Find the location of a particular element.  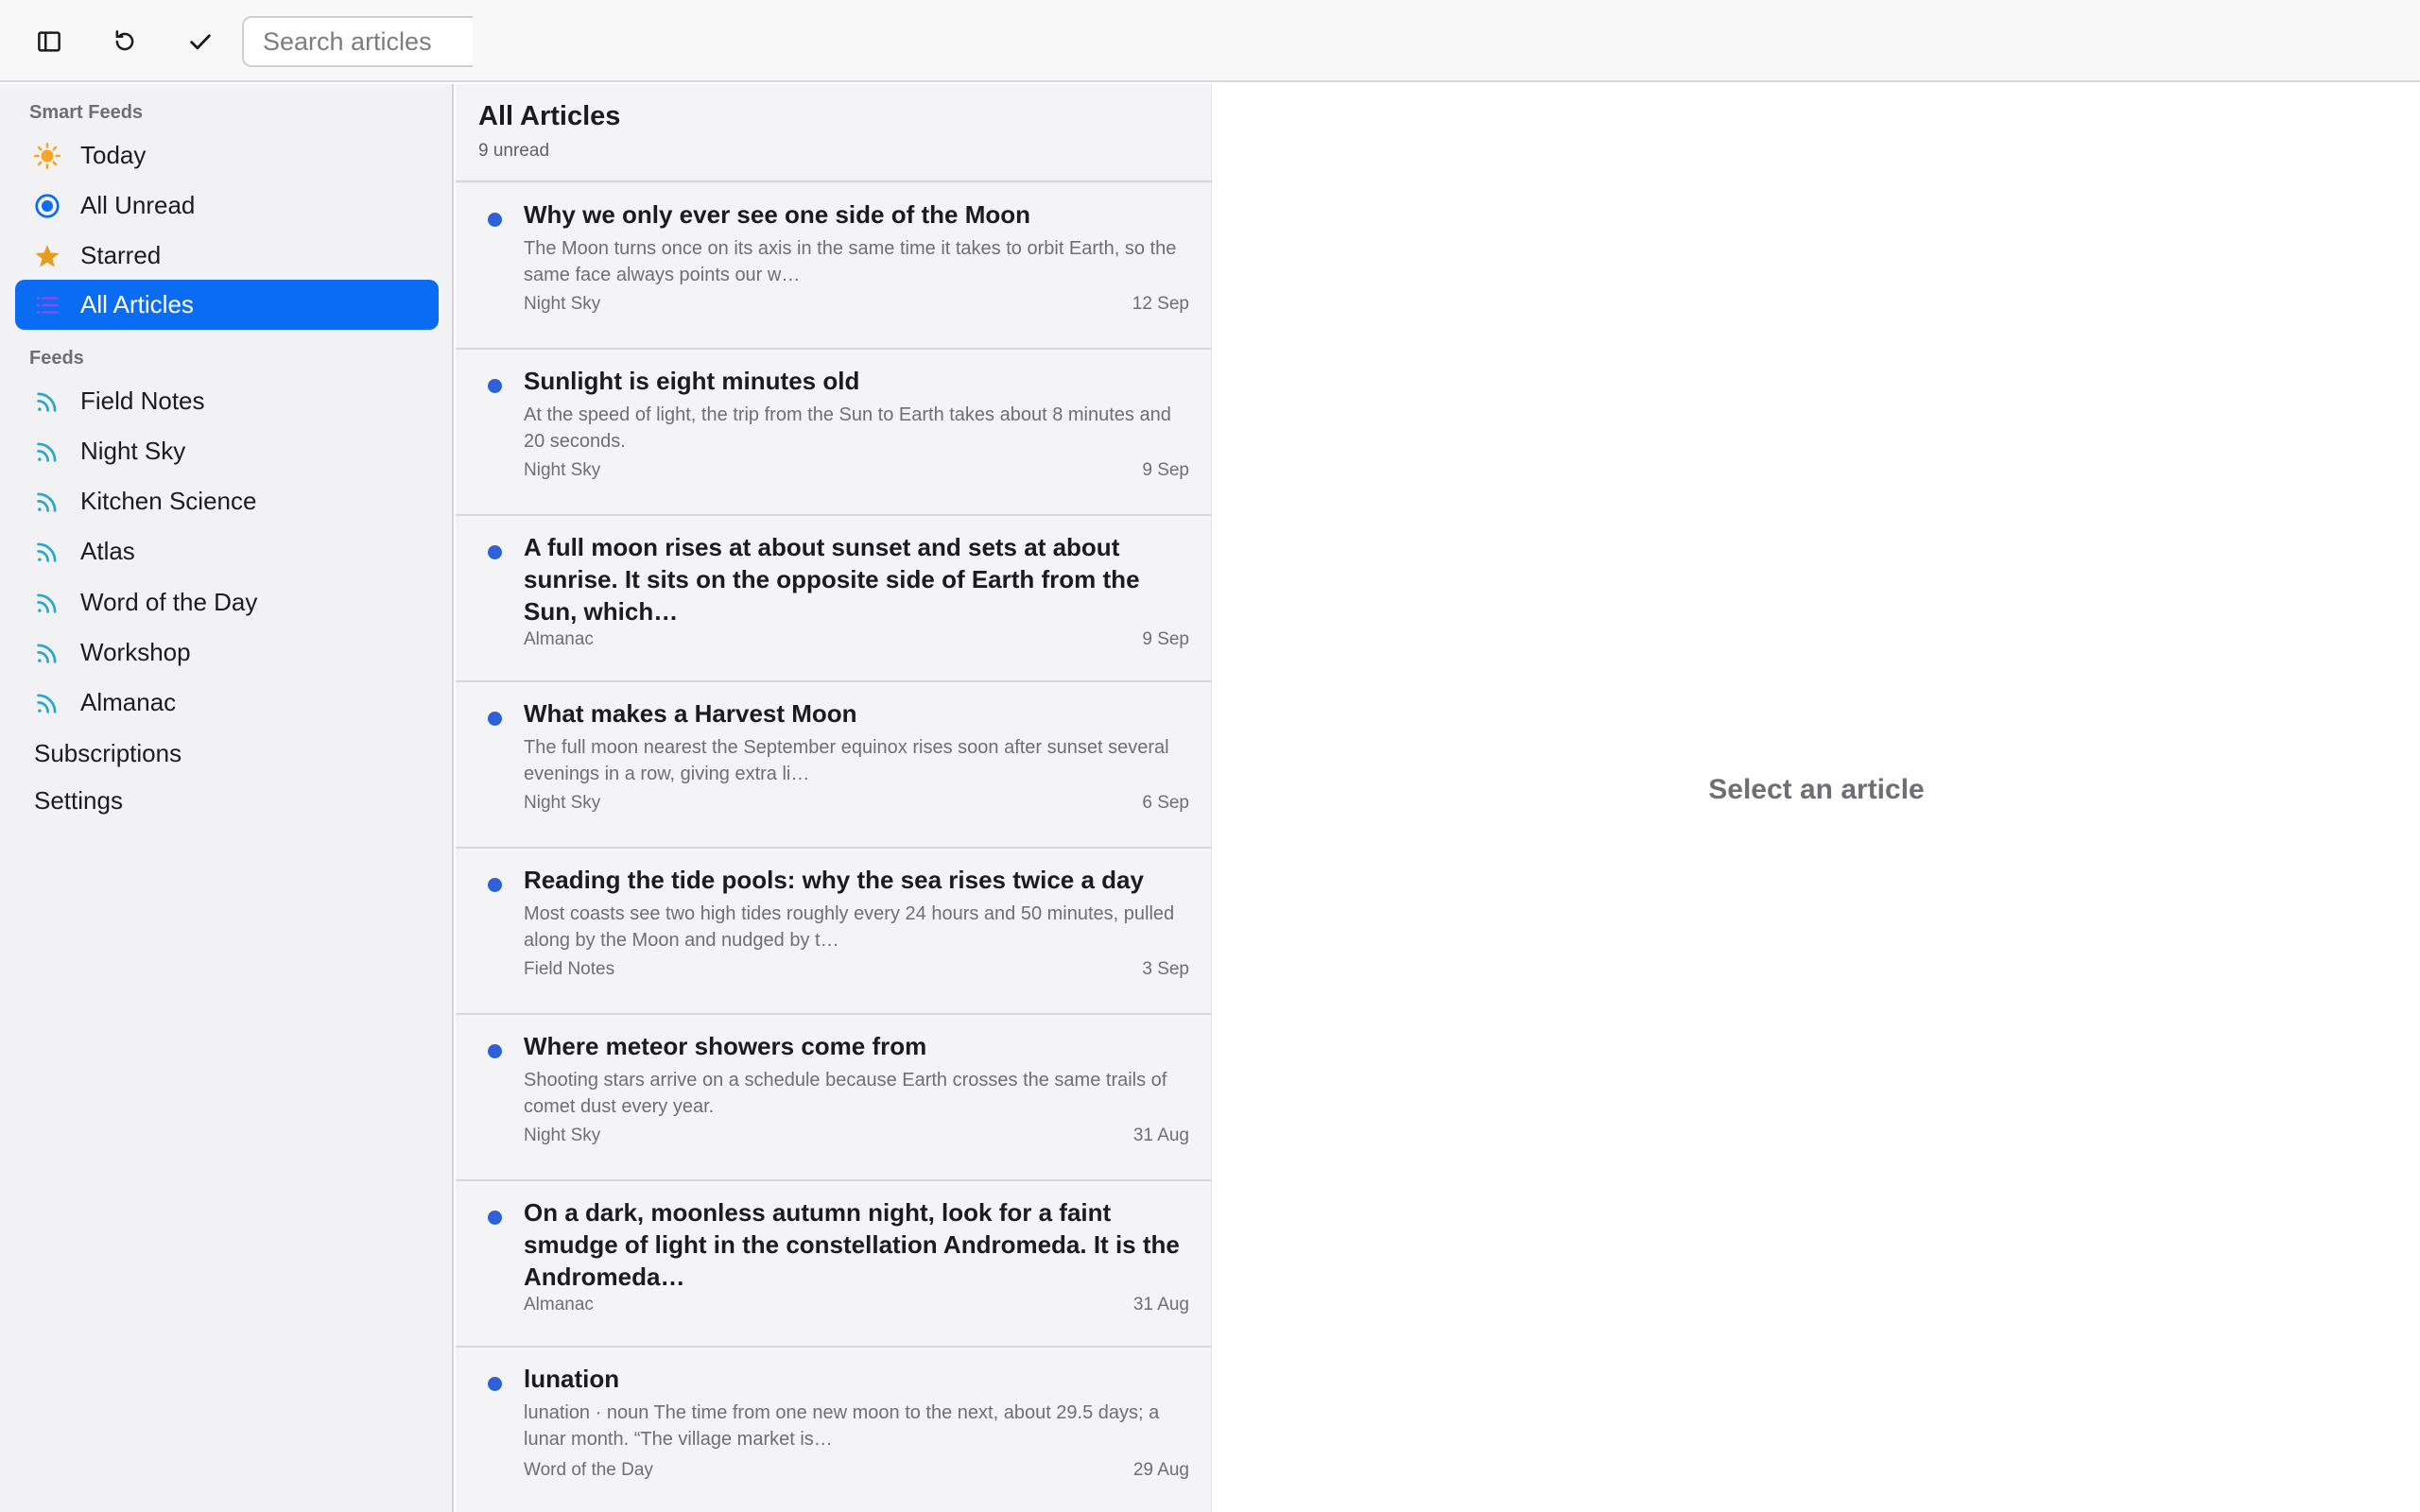

smart-feeds-header: Smart Feeds is located at coordinates (87, 112).